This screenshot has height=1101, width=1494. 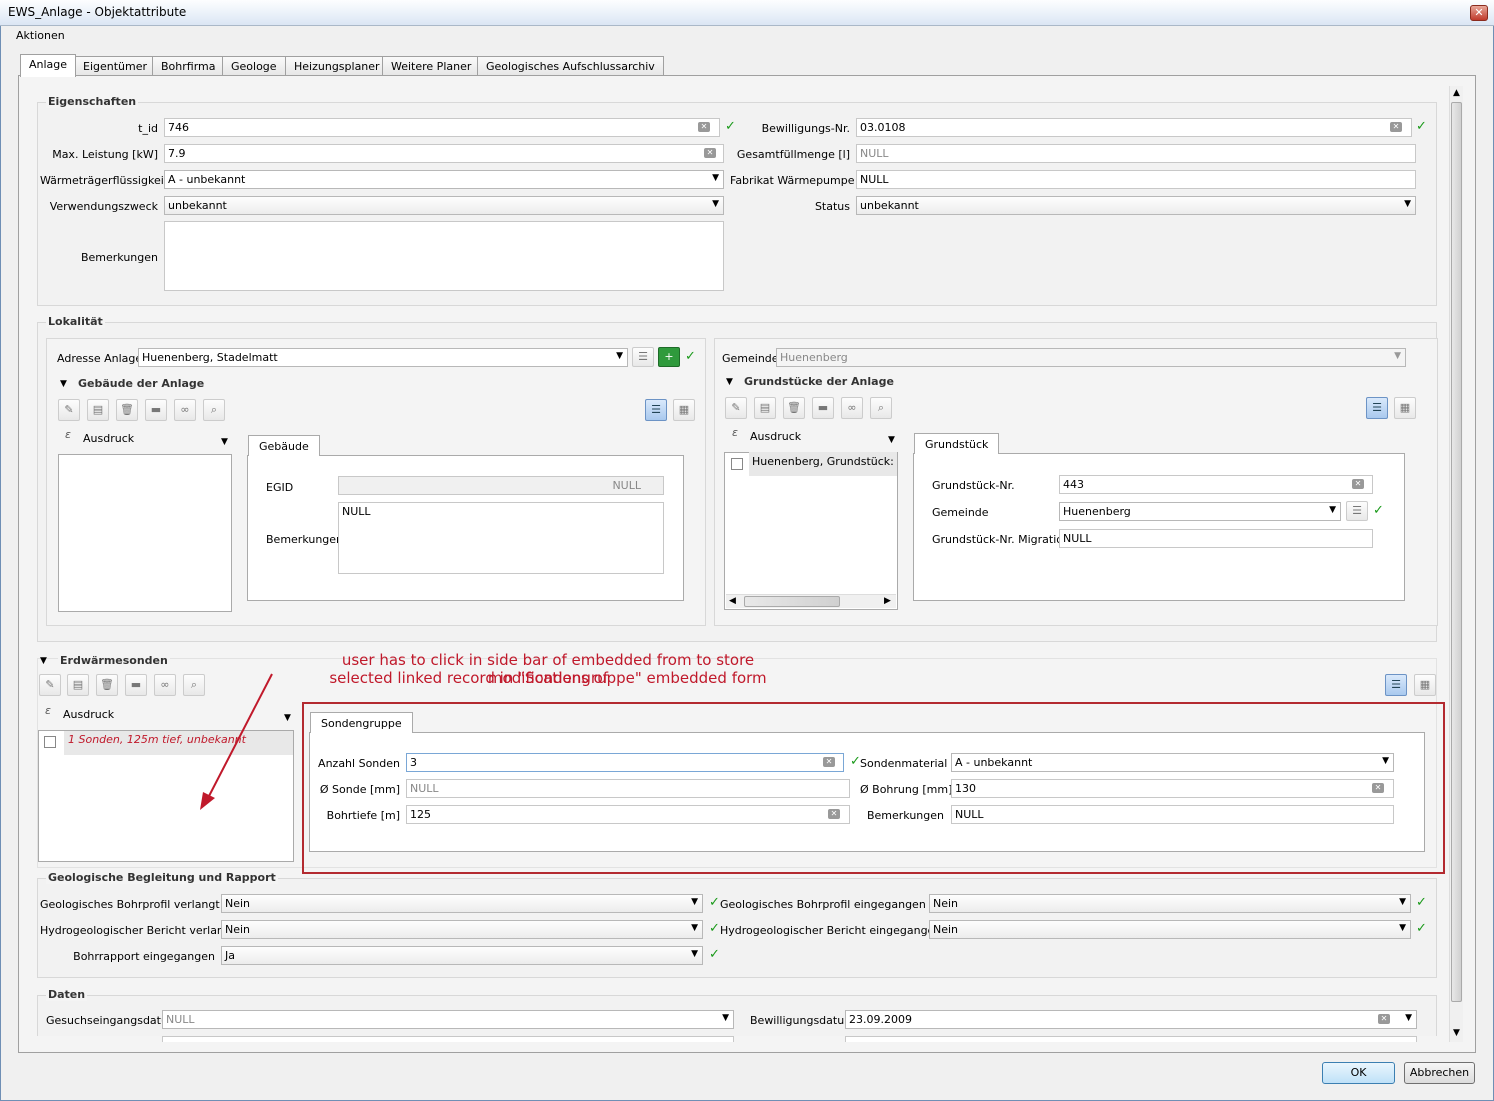 What do you see at coordinates (444, 205) in the screenshot?
I see `verwendung-combo: unbekannt ▼` at bounding box center [444, 205].